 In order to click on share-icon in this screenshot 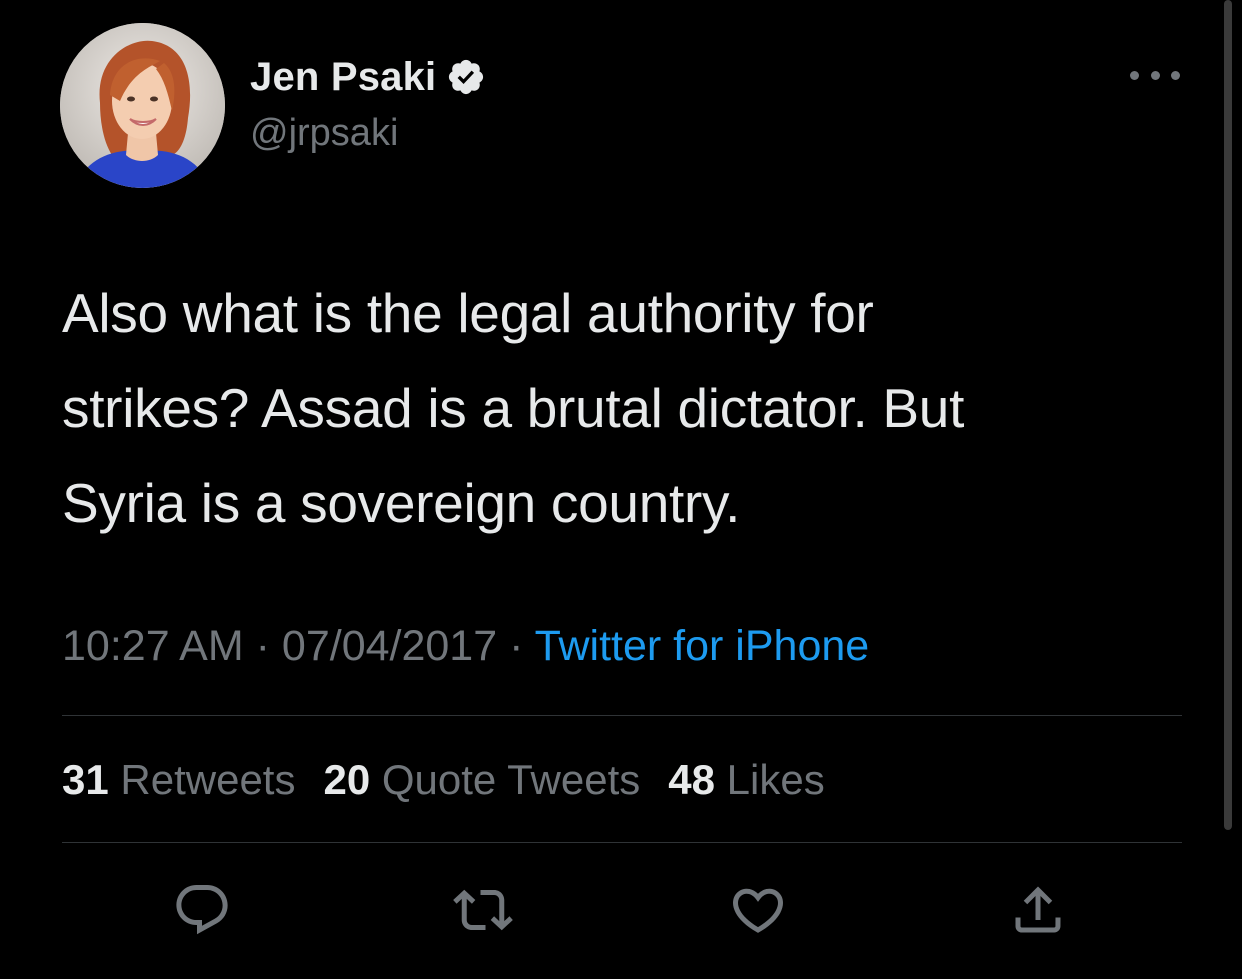, I will do `click(1038, 909)`.